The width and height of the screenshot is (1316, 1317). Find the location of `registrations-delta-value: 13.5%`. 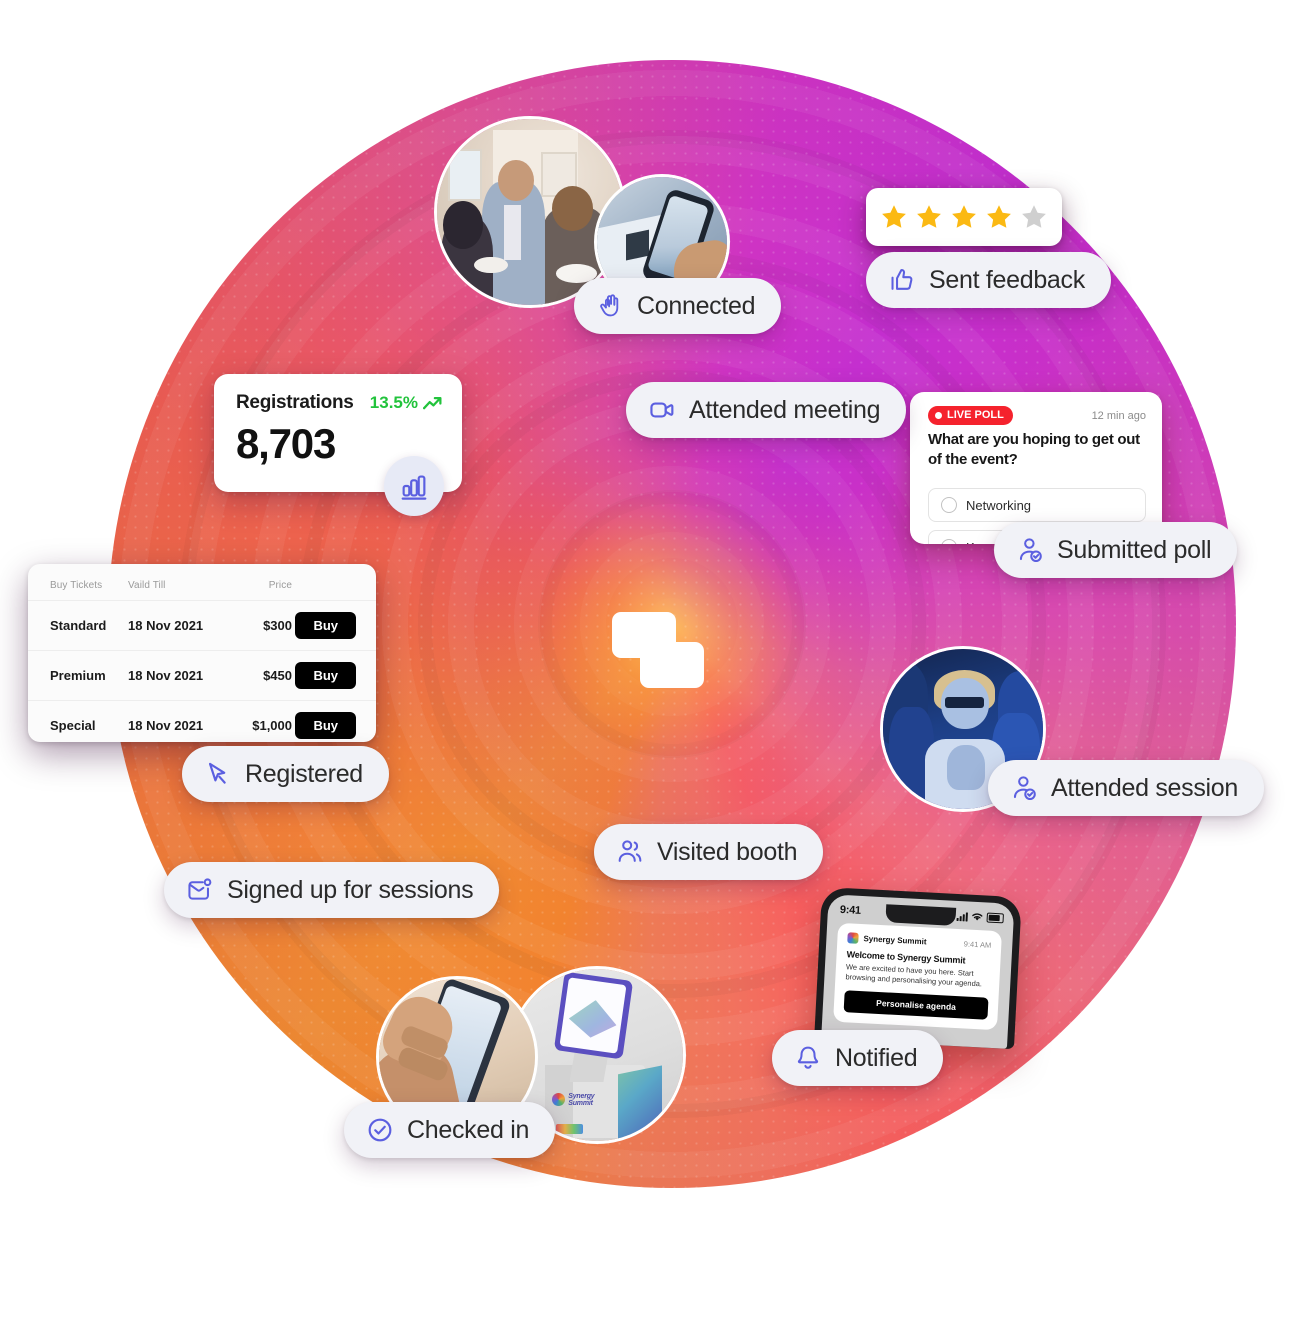

registrations-delta-value: 13.5% is located at coordinates (393, 402).